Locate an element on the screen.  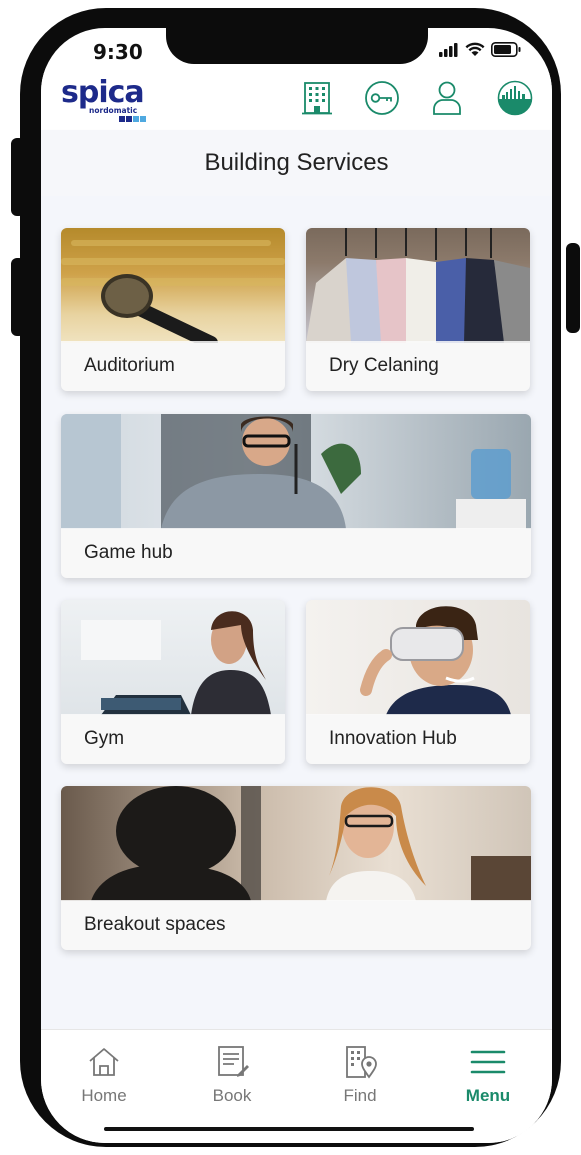
tile-auditorium: Auditorium is located at coordinates (173, 309).